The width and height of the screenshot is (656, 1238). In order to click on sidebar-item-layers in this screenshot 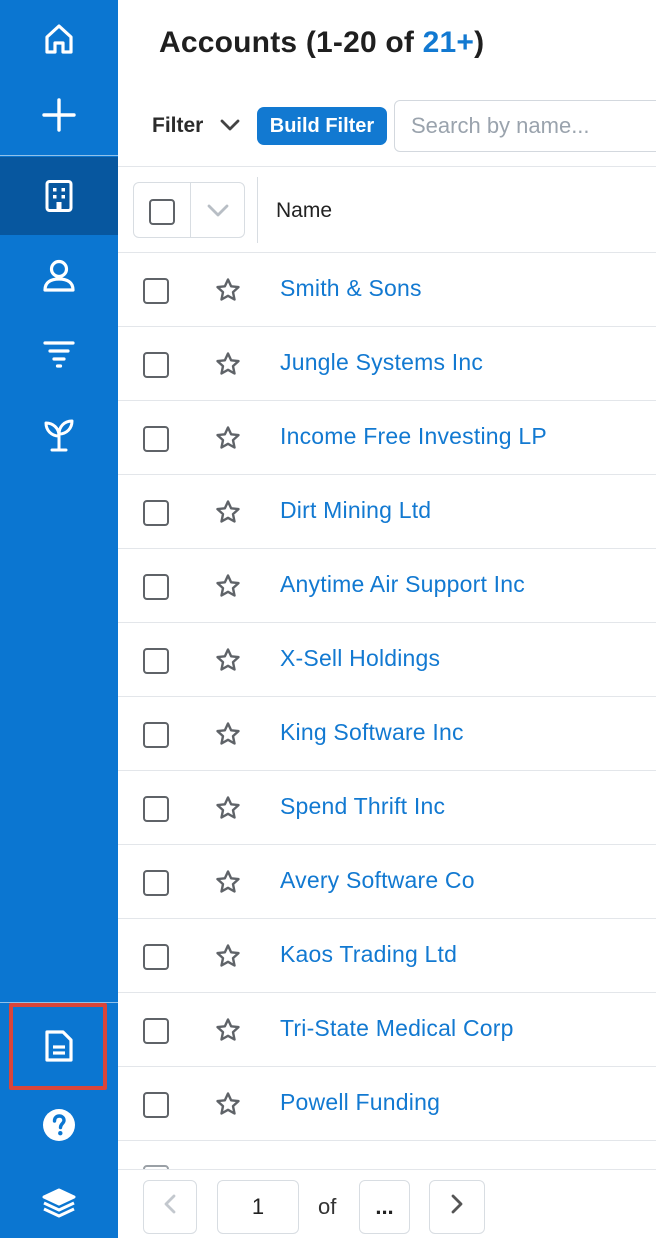, I will do `click(59, 1201)`.